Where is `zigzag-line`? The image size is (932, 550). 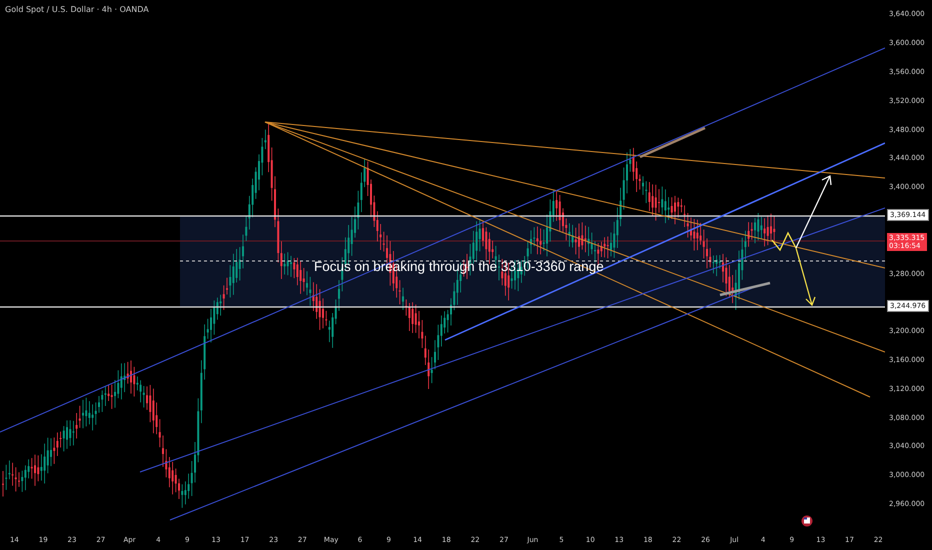
zigzag-line is located at coordinates (784, 242).